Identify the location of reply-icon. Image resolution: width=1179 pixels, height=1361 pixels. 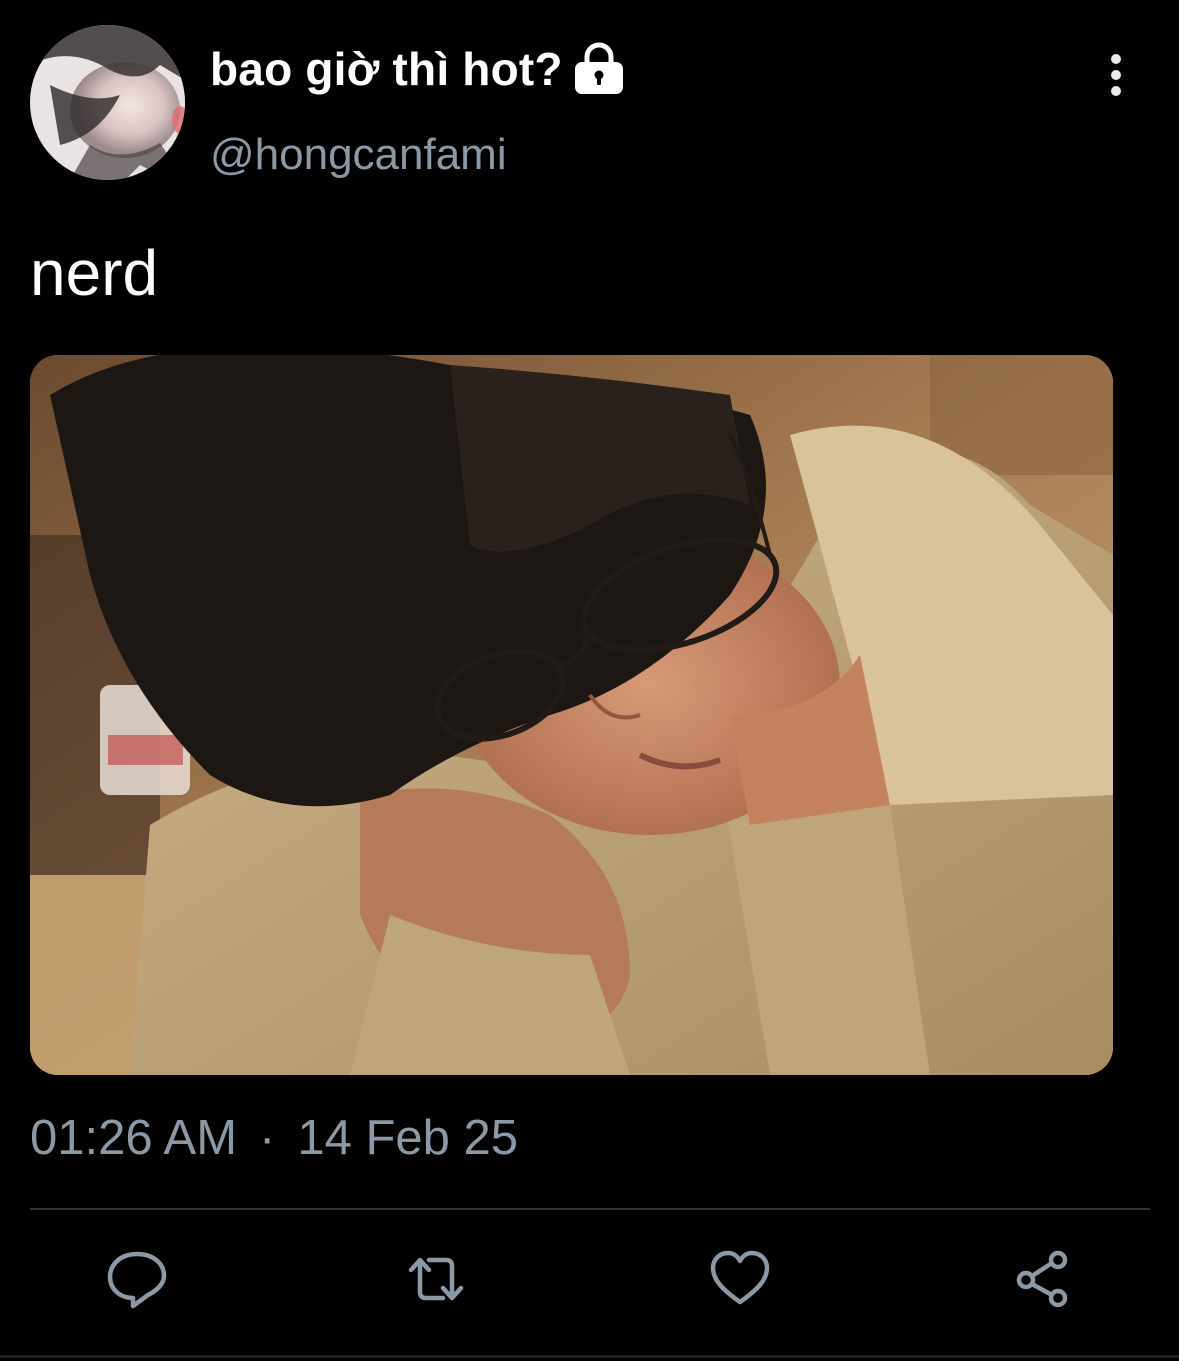
(137, 1280).